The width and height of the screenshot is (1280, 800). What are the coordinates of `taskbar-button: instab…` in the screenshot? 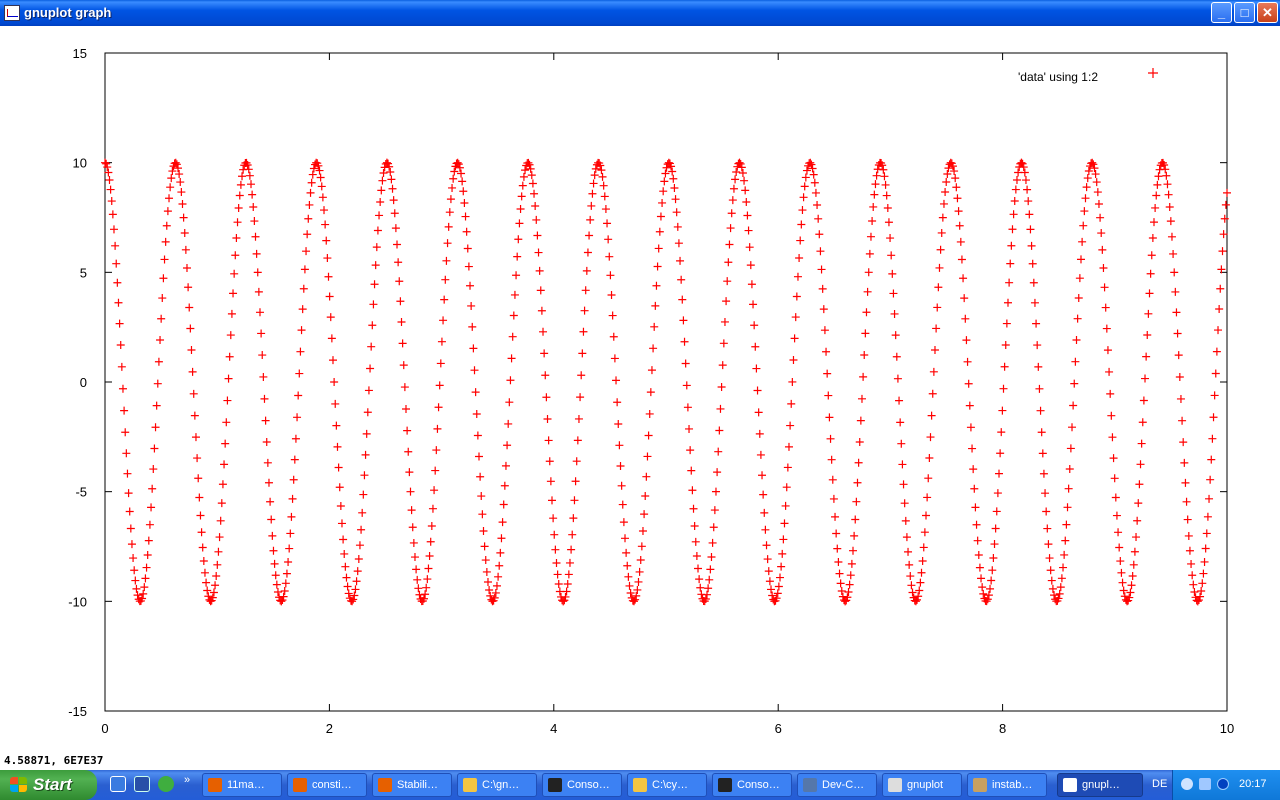 It's located at (1007, 785).